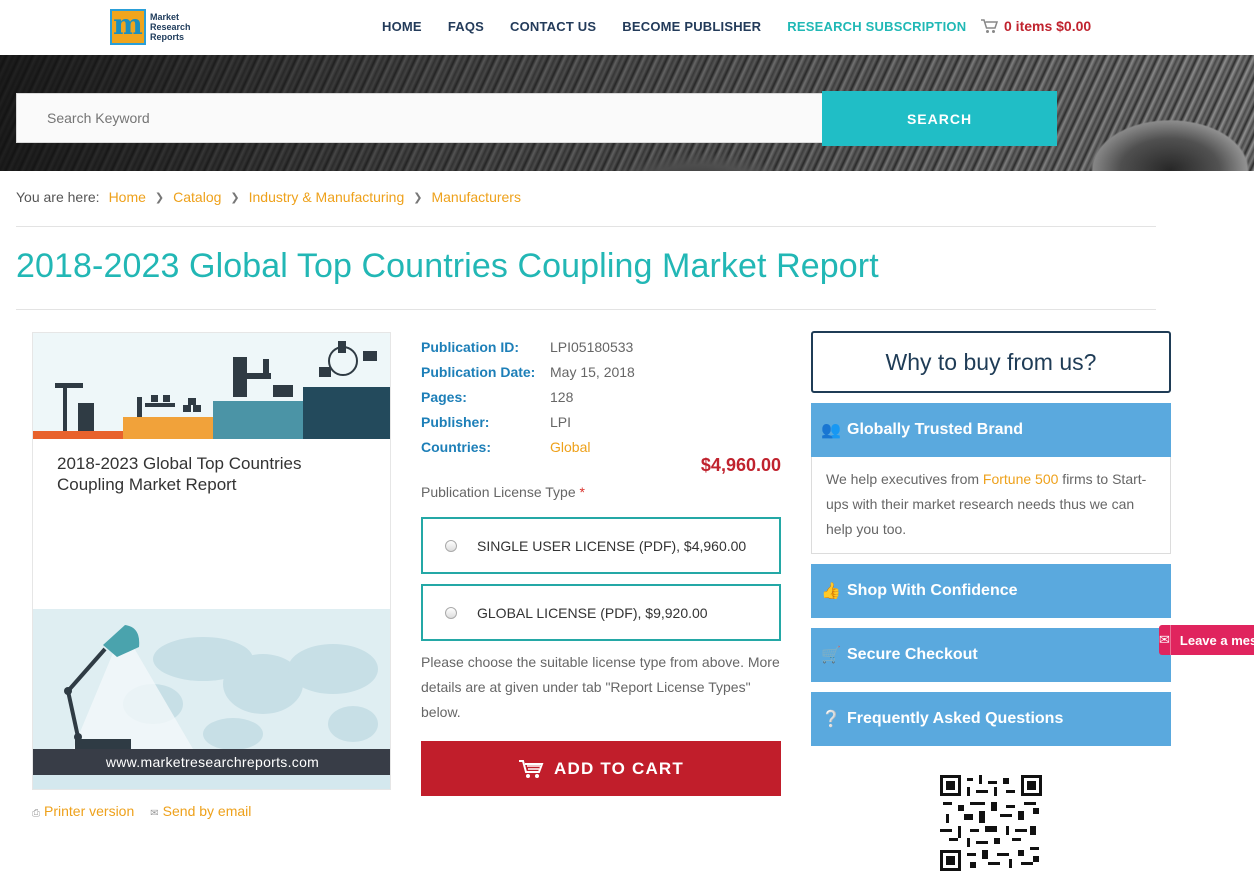  What do you see at coordinates (582, 492) in the screenshot?
I see `required-marker: *` at bounding box center [582, 492].